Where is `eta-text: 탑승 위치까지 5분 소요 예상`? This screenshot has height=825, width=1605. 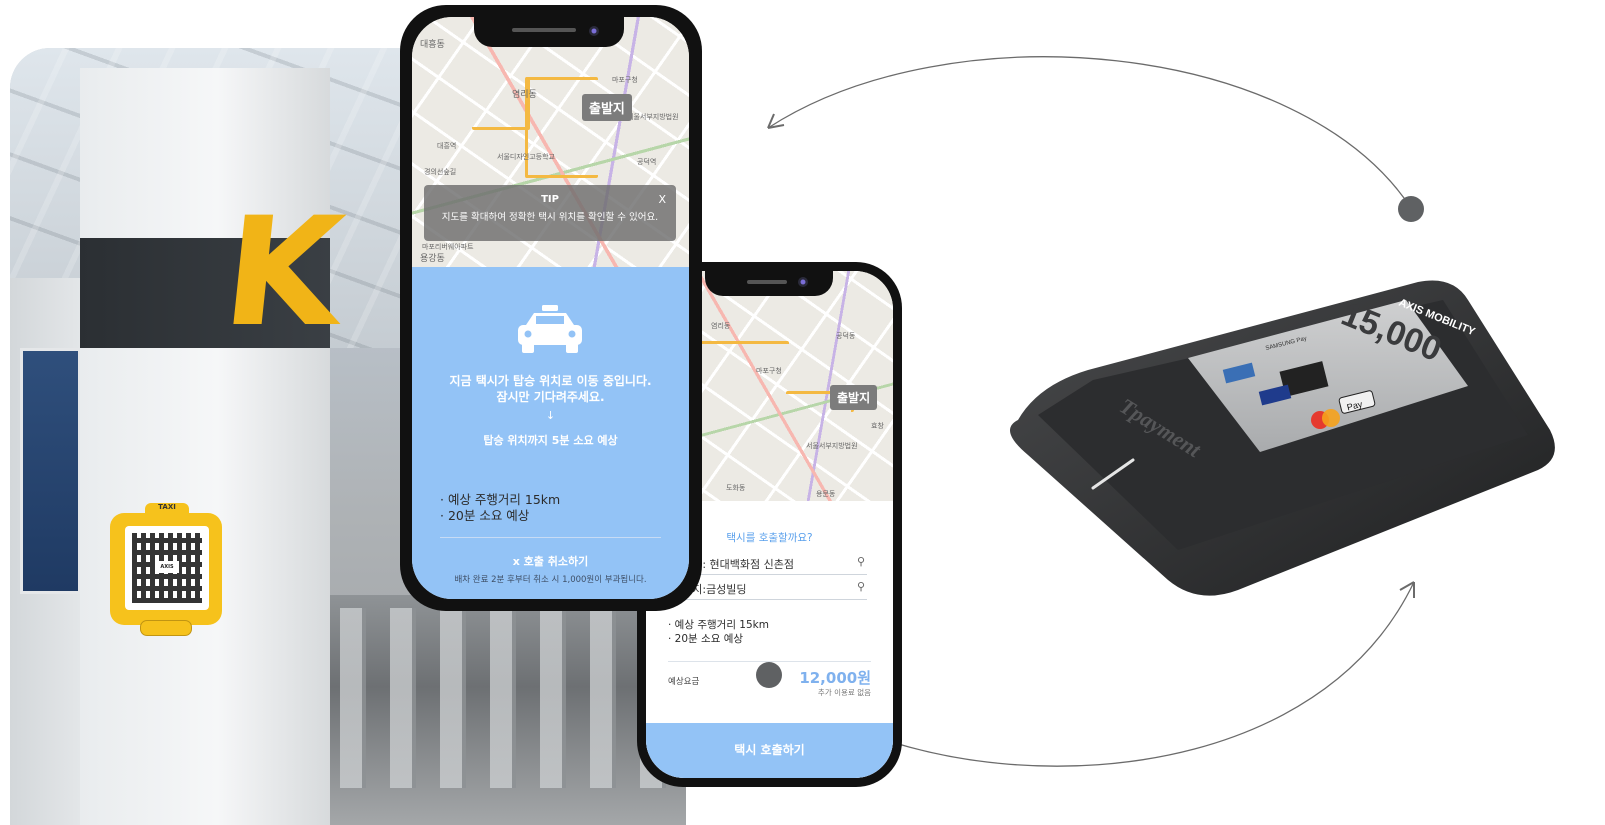 eta-text: 탑승 위치까지 5분 소요 예상 is located at coordinates (550, 440).